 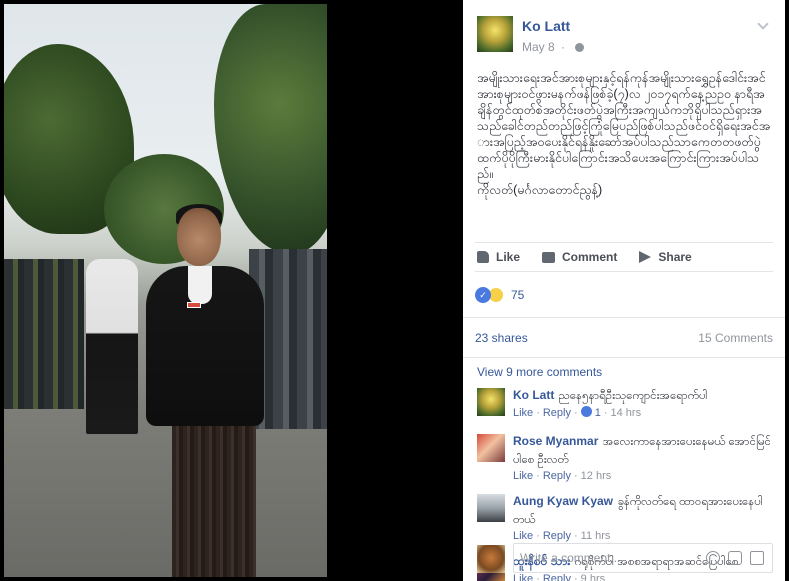 What do you see at coordinates (593, 577) in the screenshot?
I see `comment-time: 9 hrs` at bounding box center [593, 577].